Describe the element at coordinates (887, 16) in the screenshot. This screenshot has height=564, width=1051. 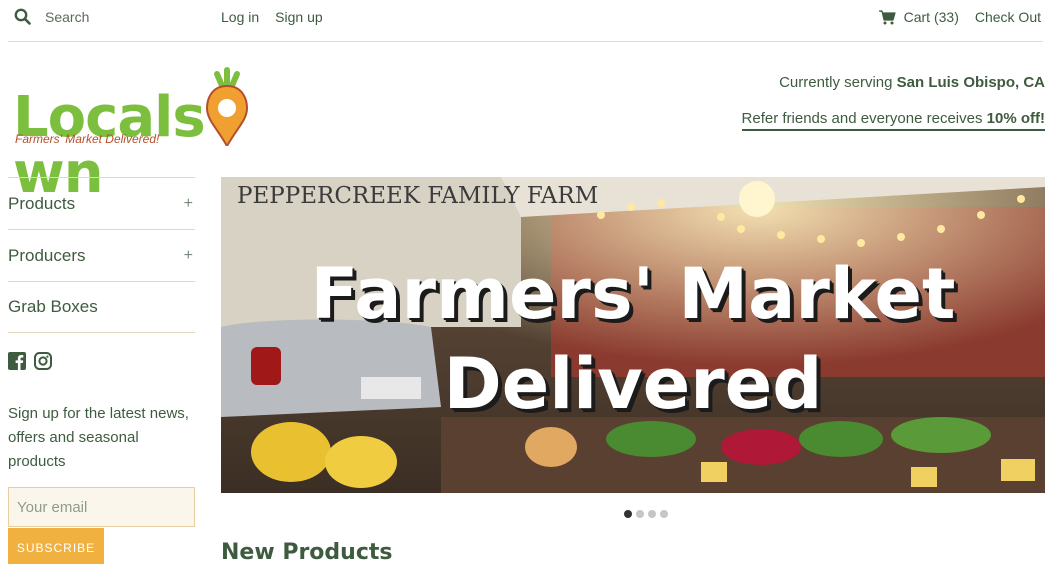
I see `cart-icon` at that location.